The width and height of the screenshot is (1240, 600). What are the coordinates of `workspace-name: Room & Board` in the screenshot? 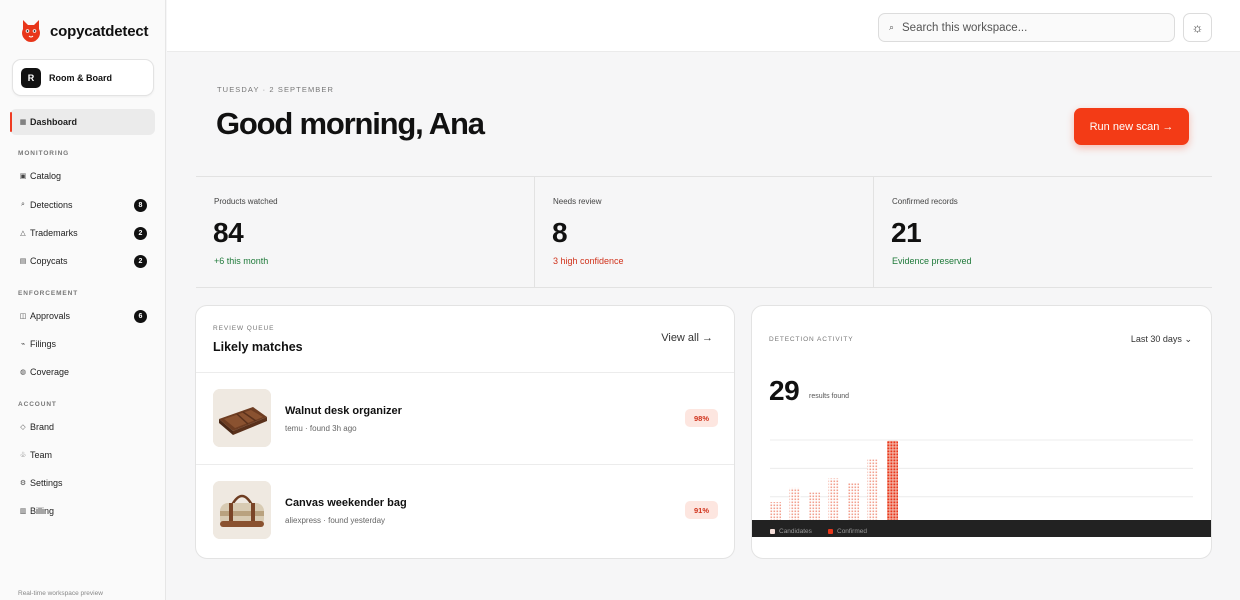 It's located at (80, 77).